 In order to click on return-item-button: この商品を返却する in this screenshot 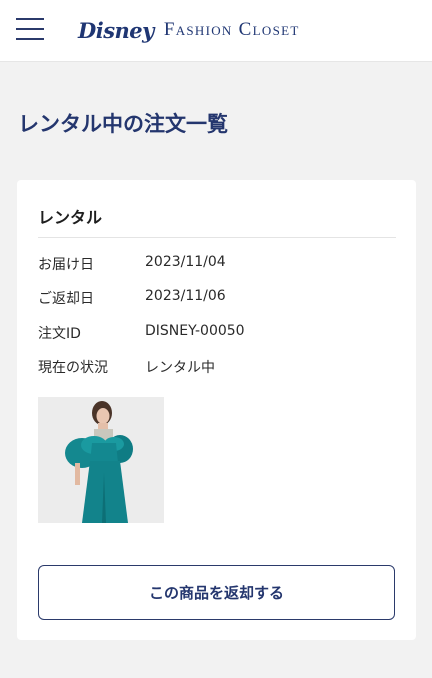, I will do `click(216, 592)`.